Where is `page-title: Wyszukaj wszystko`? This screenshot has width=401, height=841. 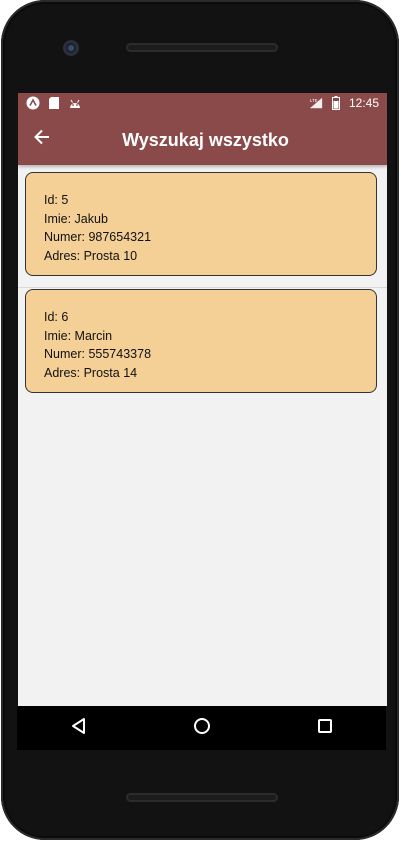 page-title: Wyszukaj wszystko is located at coordinates (205, 139).